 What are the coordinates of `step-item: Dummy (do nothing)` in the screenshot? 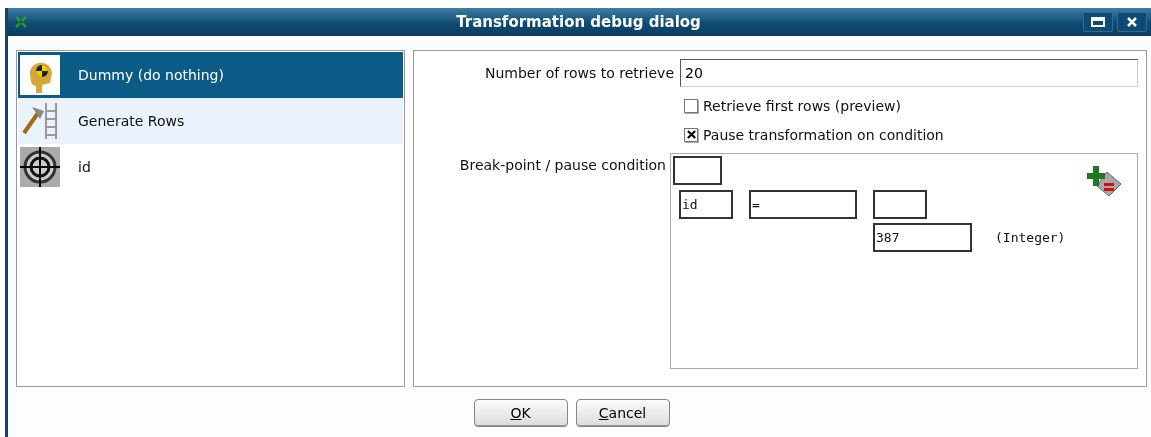 It's located at (210, 75).